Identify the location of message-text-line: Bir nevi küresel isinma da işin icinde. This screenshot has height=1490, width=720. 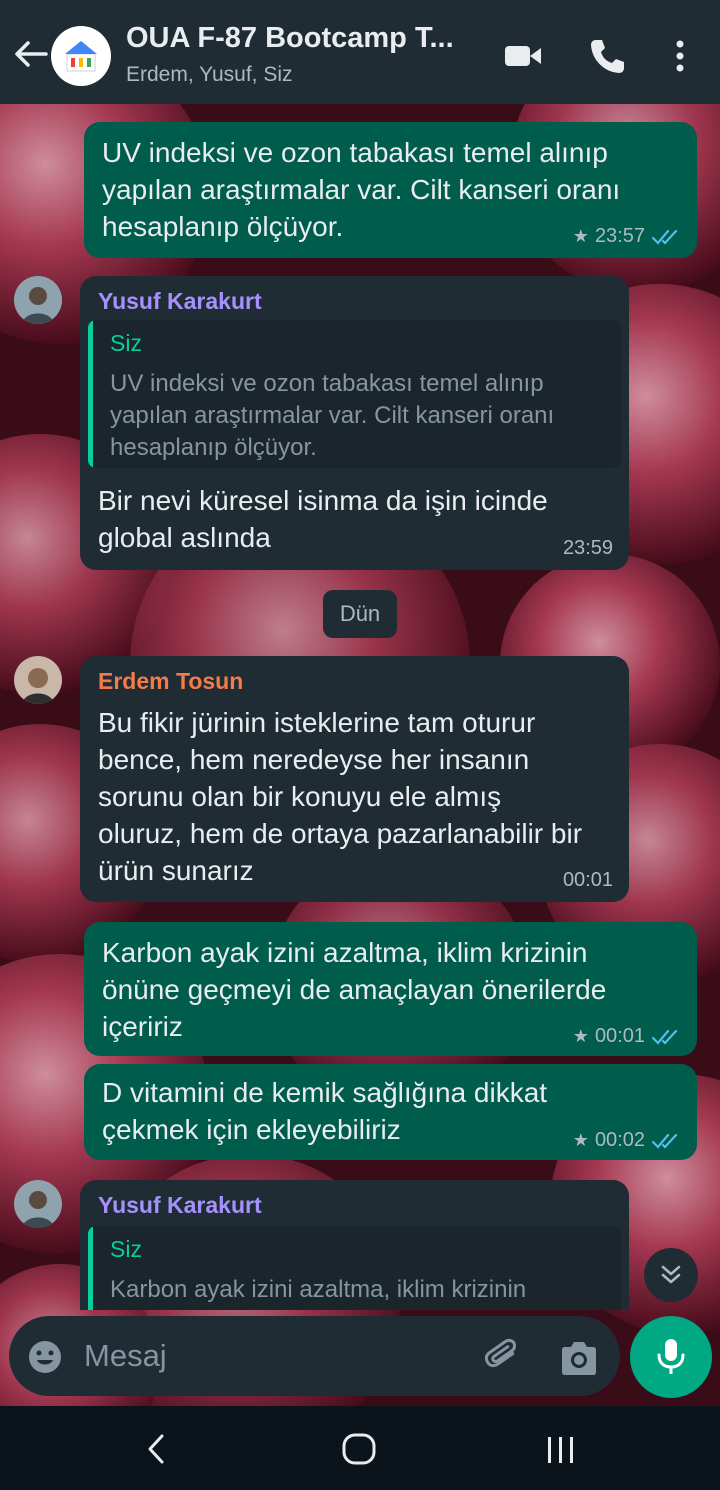
(323, 500).